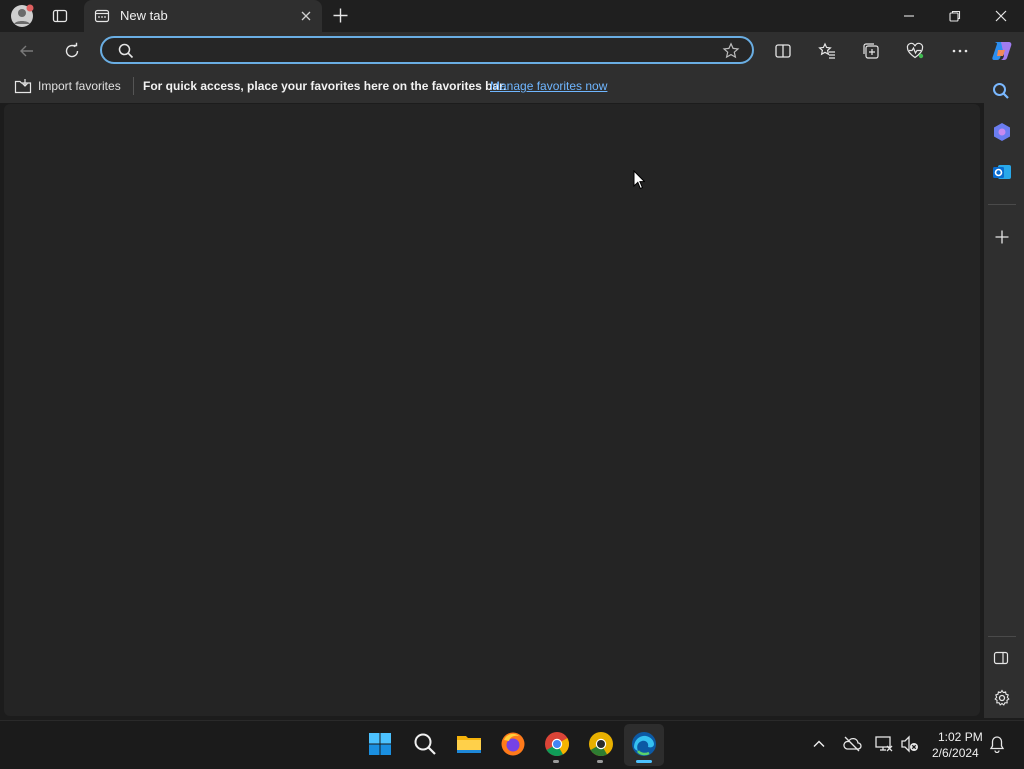 This screenshot has width=1024, height=769. What do you see at coordinates (997, 744) in the screenshot?
I see `notifications-bell-icon` at bounding box center [997, 744].